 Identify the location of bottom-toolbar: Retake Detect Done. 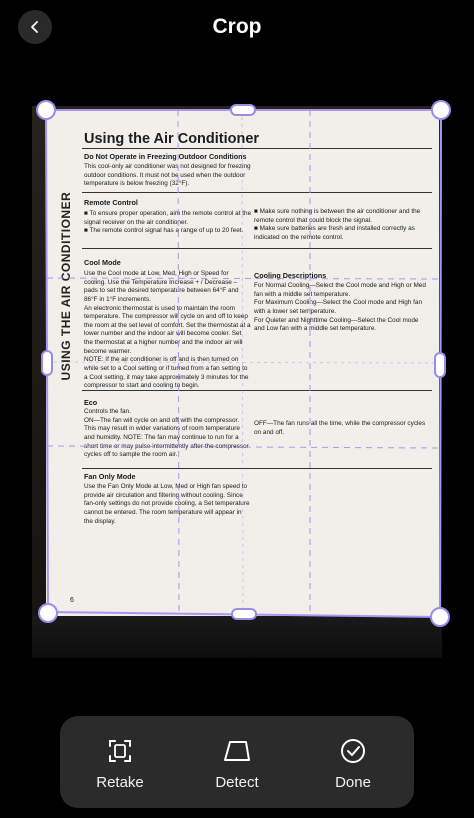
(237, 762).